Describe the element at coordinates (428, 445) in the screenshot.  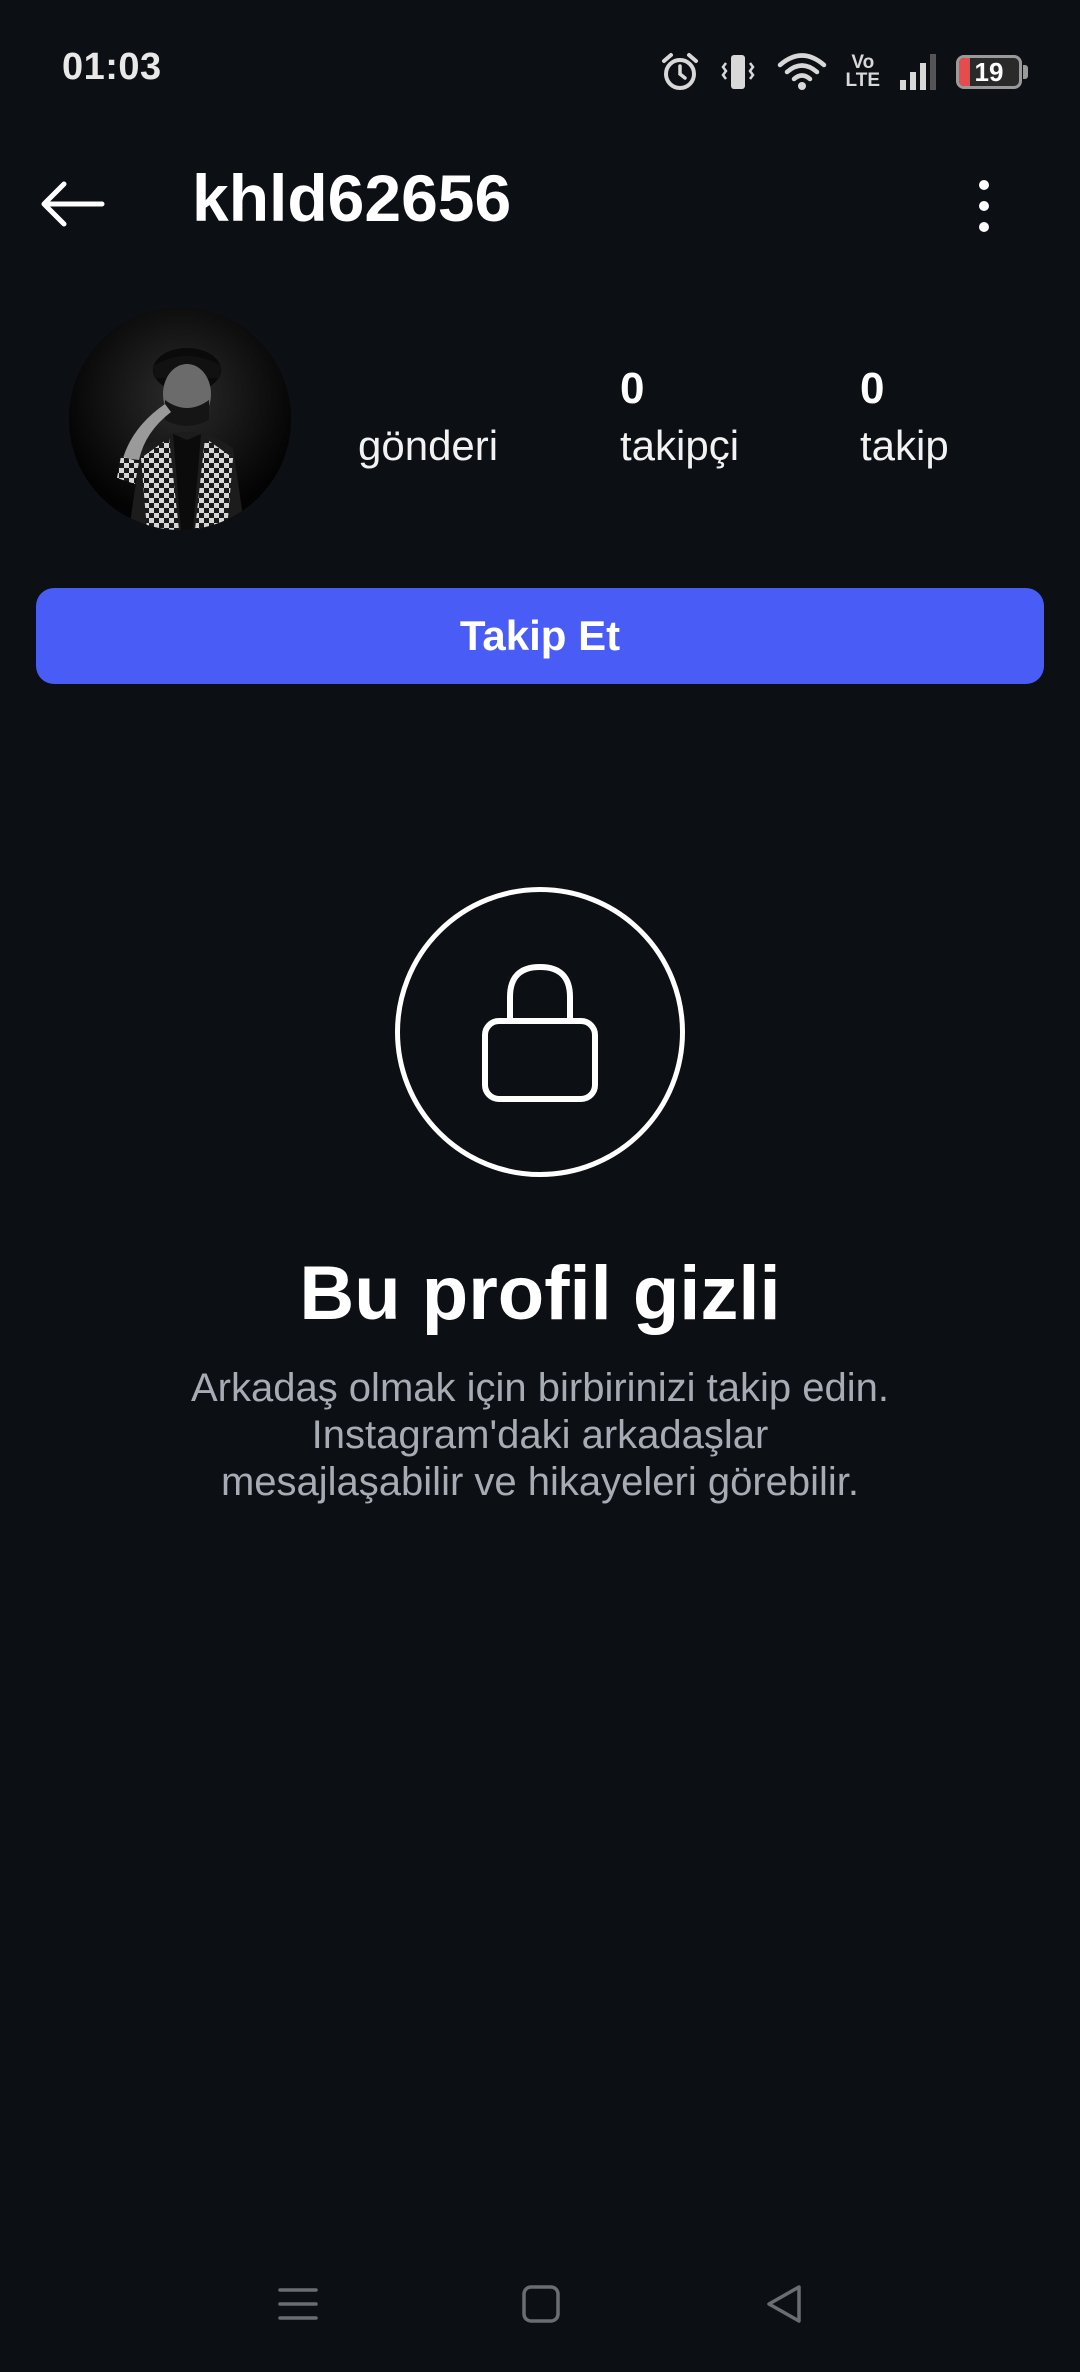
I see `stat-posts-label: gönderi` at that location.